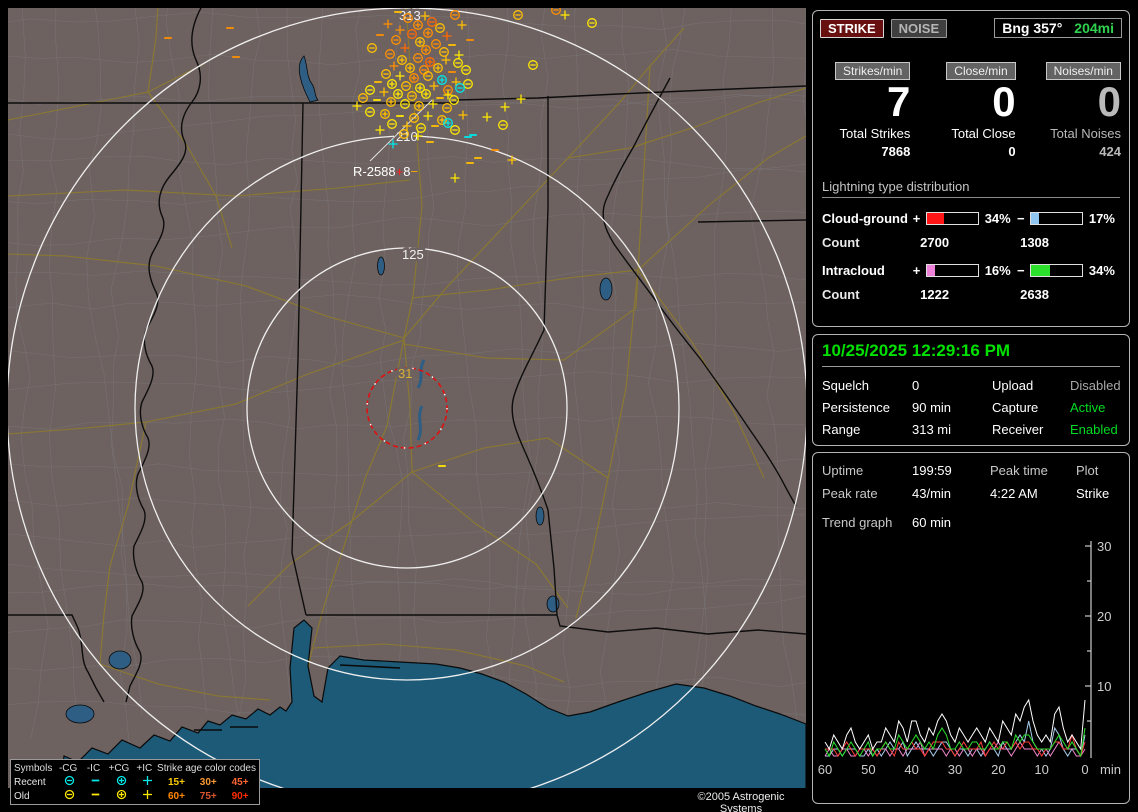  I want to click on capture-status: Active, so click(1088, 407).